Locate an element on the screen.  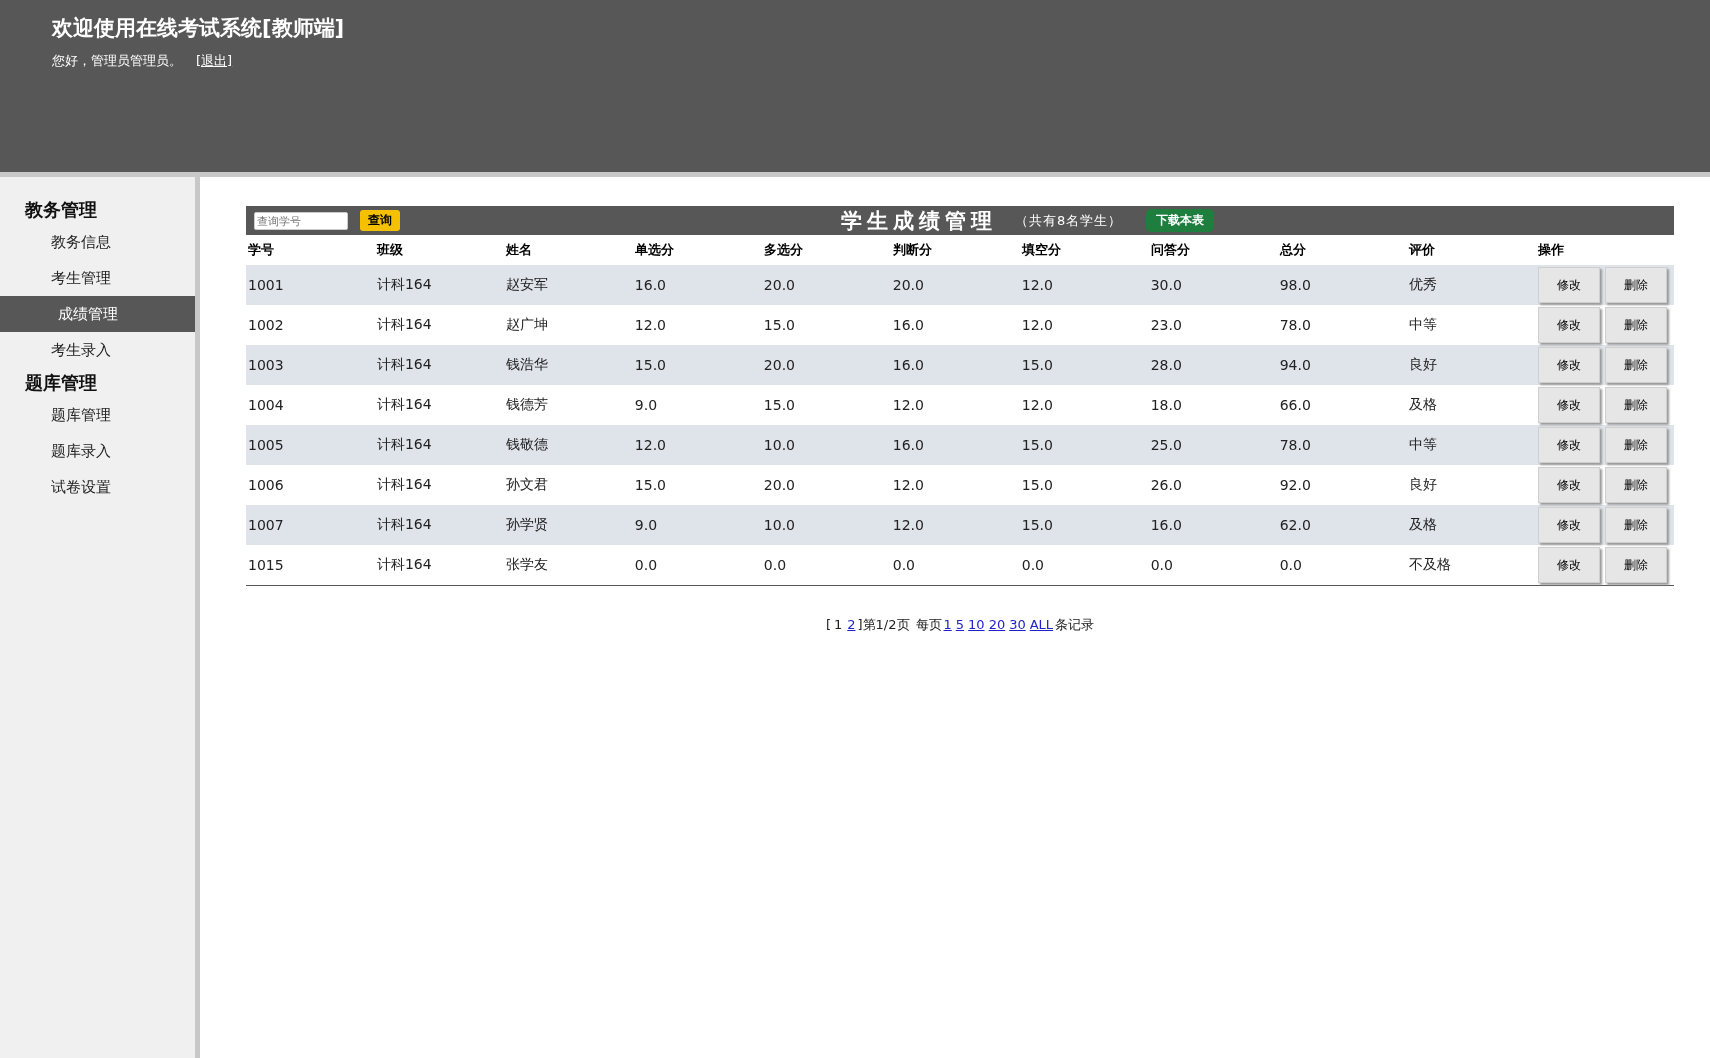
table-cell: 1002 is located at coordinates (266, 325).